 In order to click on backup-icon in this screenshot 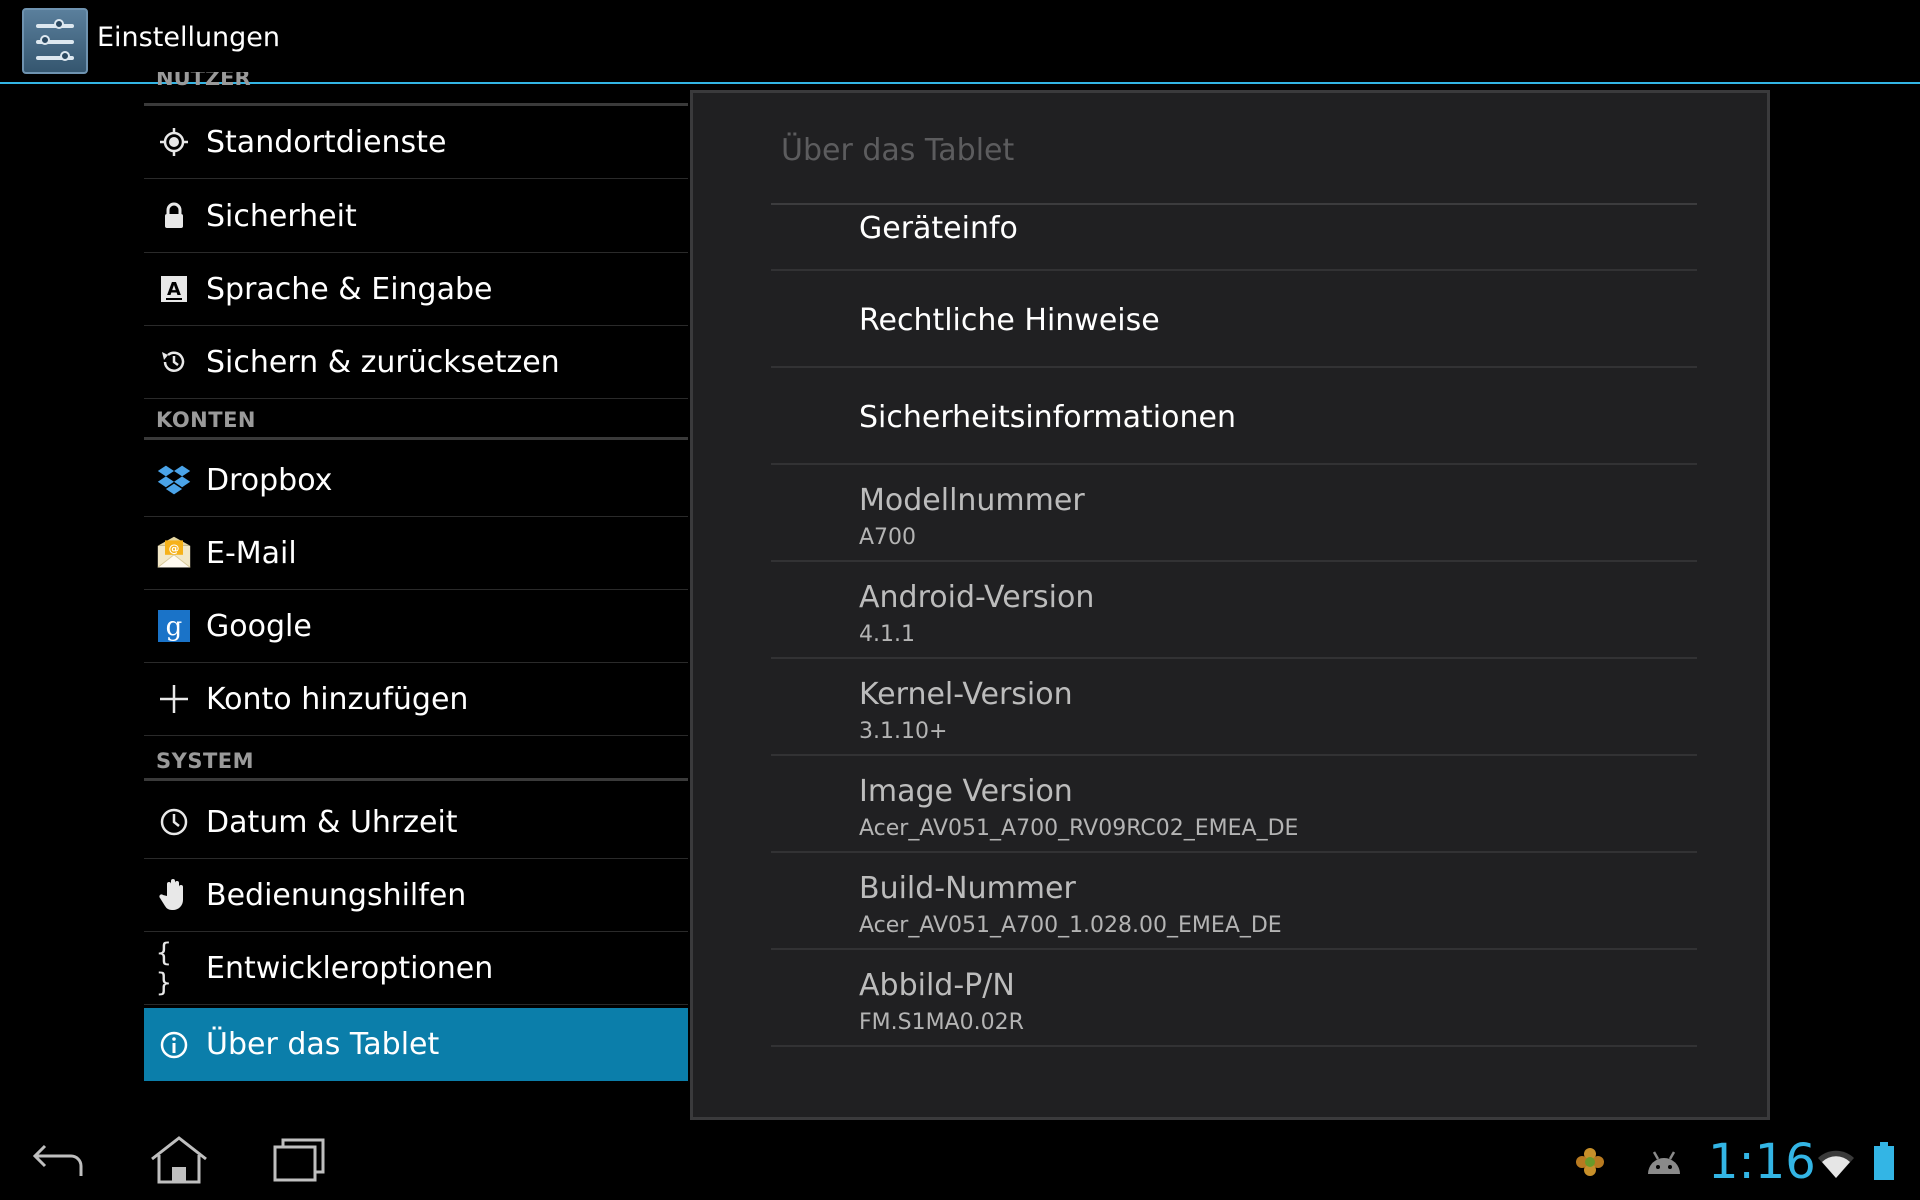, I will do `click(174, 362)`.